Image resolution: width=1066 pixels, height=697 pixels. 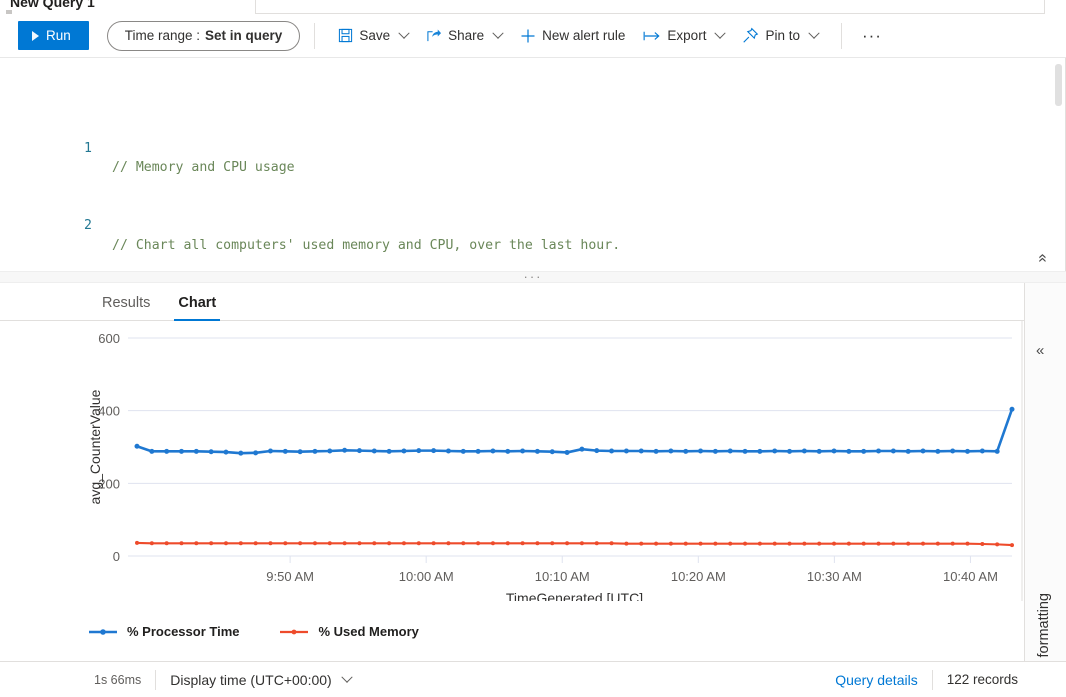 I want to click on line-number: 1, so click(x=88, y=149).